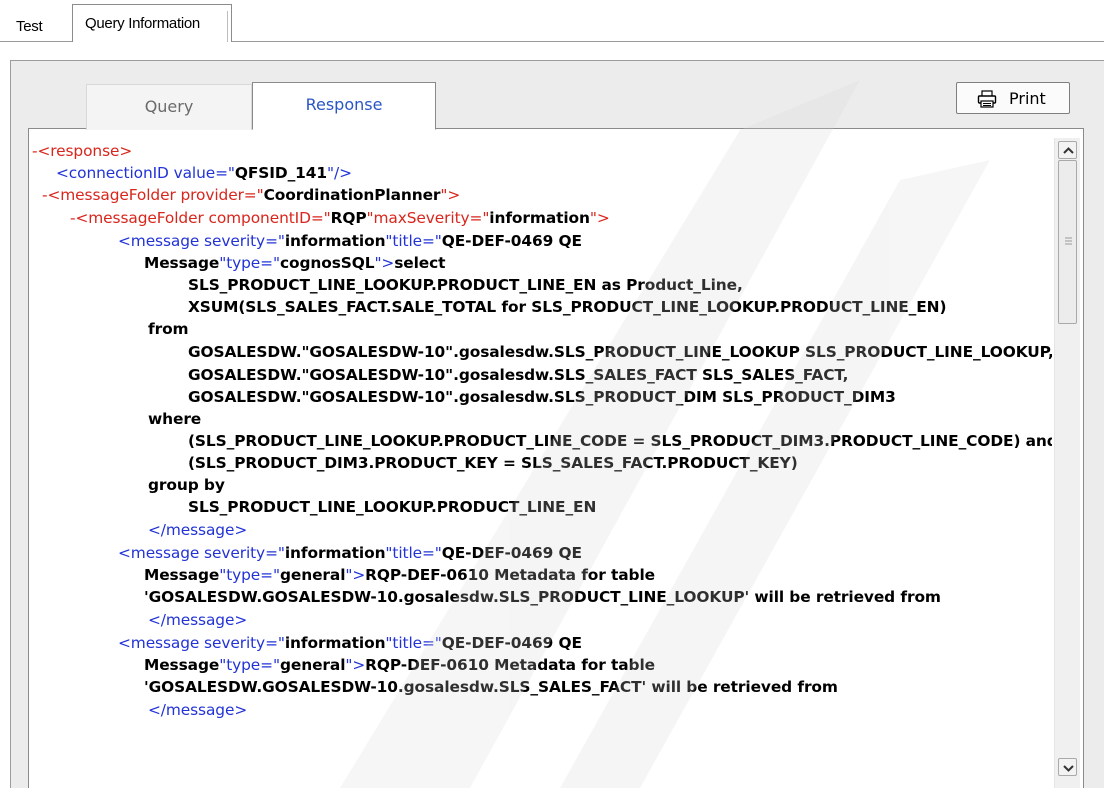 Image resolution: width=1104 pixels, height=788 pixels. I want to click on chevron-up-icon, so click(1068, 150).